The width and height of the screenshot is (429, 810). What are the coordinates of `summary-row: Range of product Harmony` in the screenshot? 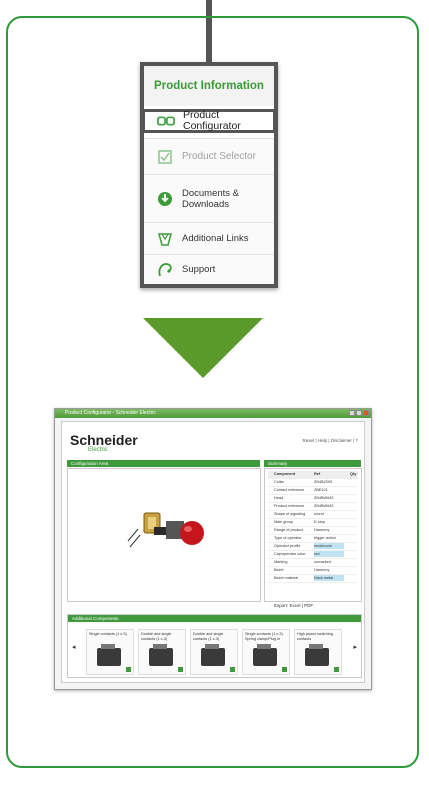 It's located at (313, 531).